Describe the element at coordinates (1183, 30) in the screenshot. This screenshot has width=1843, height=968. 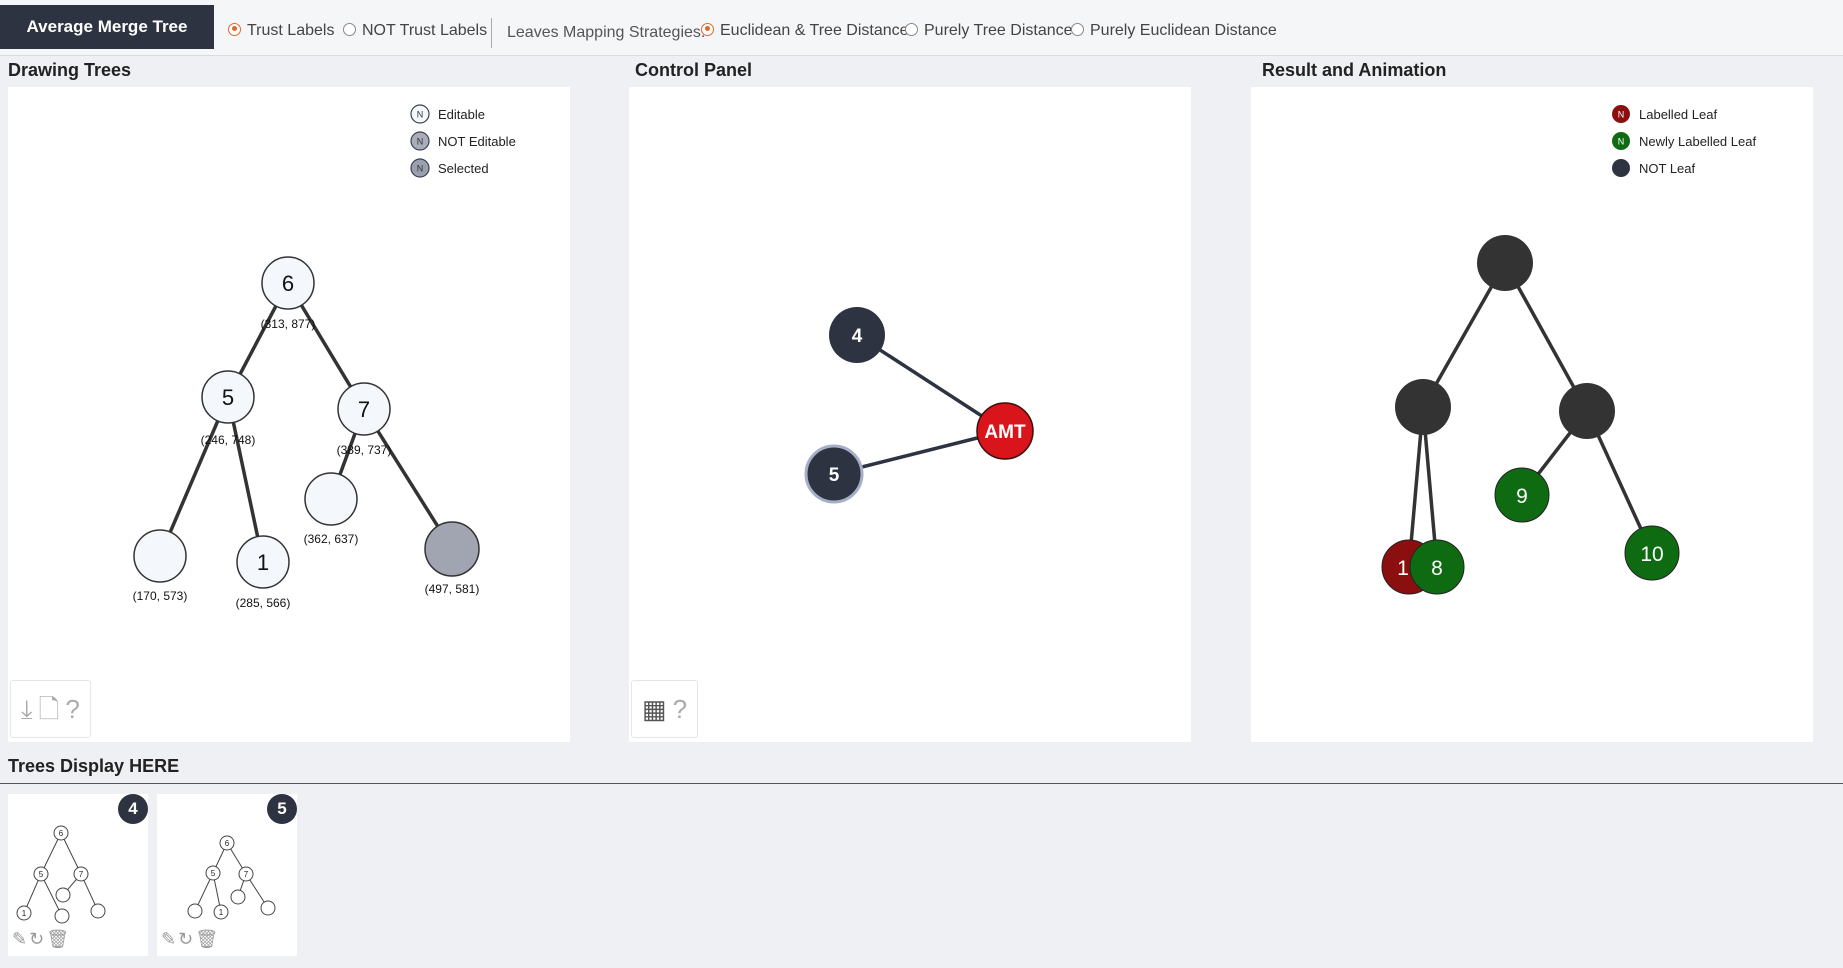
I see `radio-purely-euclidean-label: Purely Euclidean Distance` at that location.